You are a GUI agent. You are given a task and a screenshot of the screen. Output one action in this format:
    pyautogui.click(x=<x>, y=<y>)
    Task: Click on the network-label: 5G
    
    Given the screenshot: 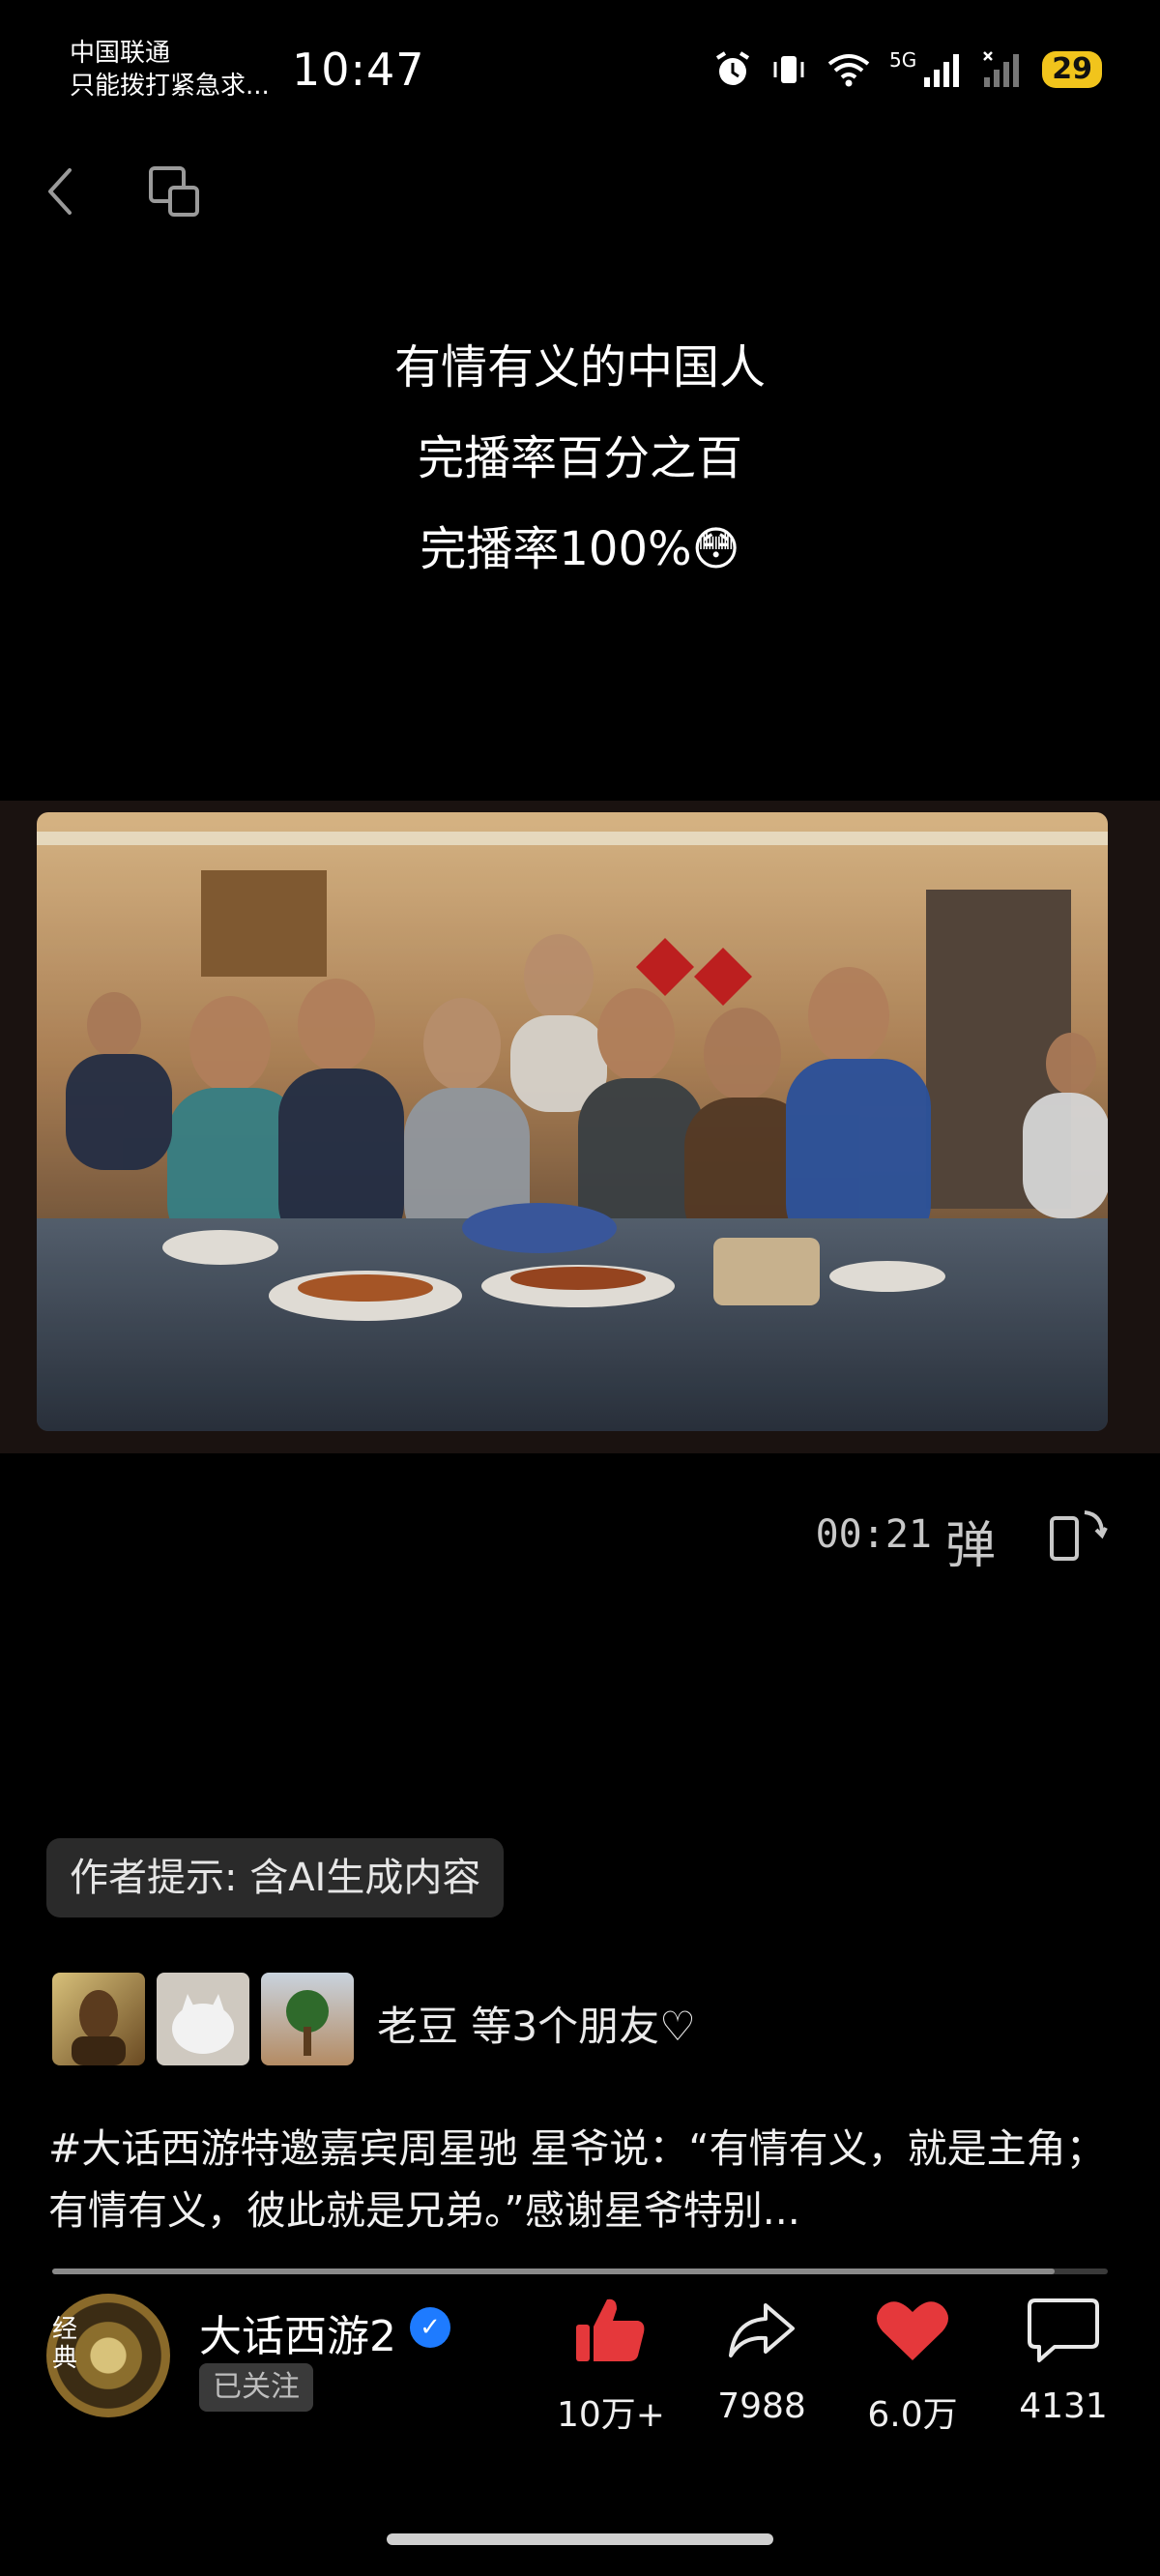 What is the action you would take?
    pyautogui.click(x=903, y=60)
    